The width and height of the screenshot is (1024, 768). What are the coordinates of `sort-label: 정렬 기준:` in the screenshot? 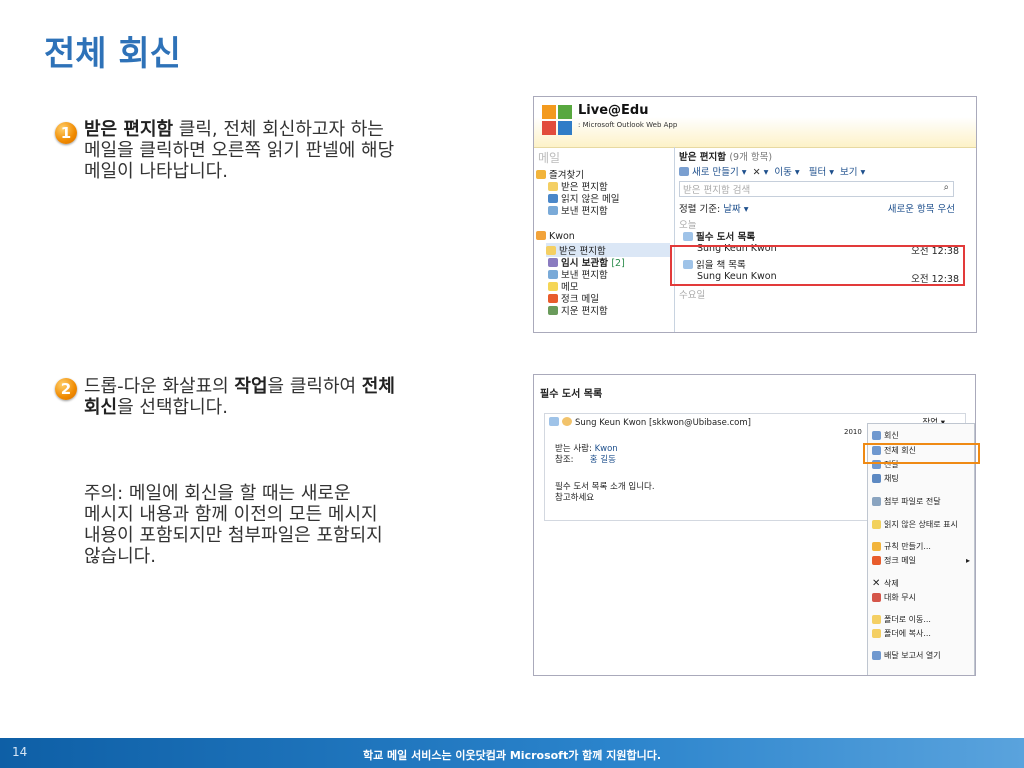 It's located at (700, 209).